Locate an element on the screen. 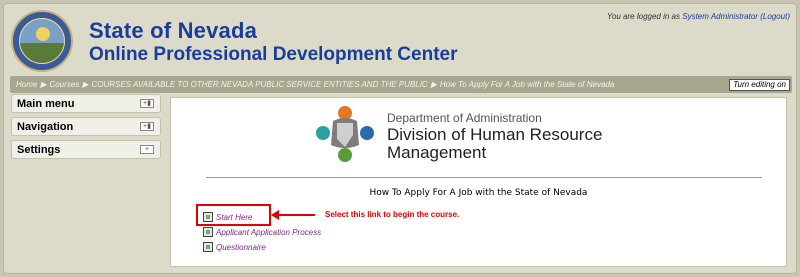  highlight-box is located at coordinates (233, 215).